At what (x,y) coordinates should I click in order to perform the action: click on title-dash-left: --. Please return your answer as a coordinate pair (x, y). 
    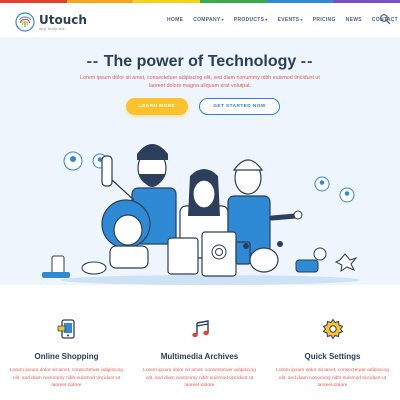
    Looking at the image, I should click on (93, 61).